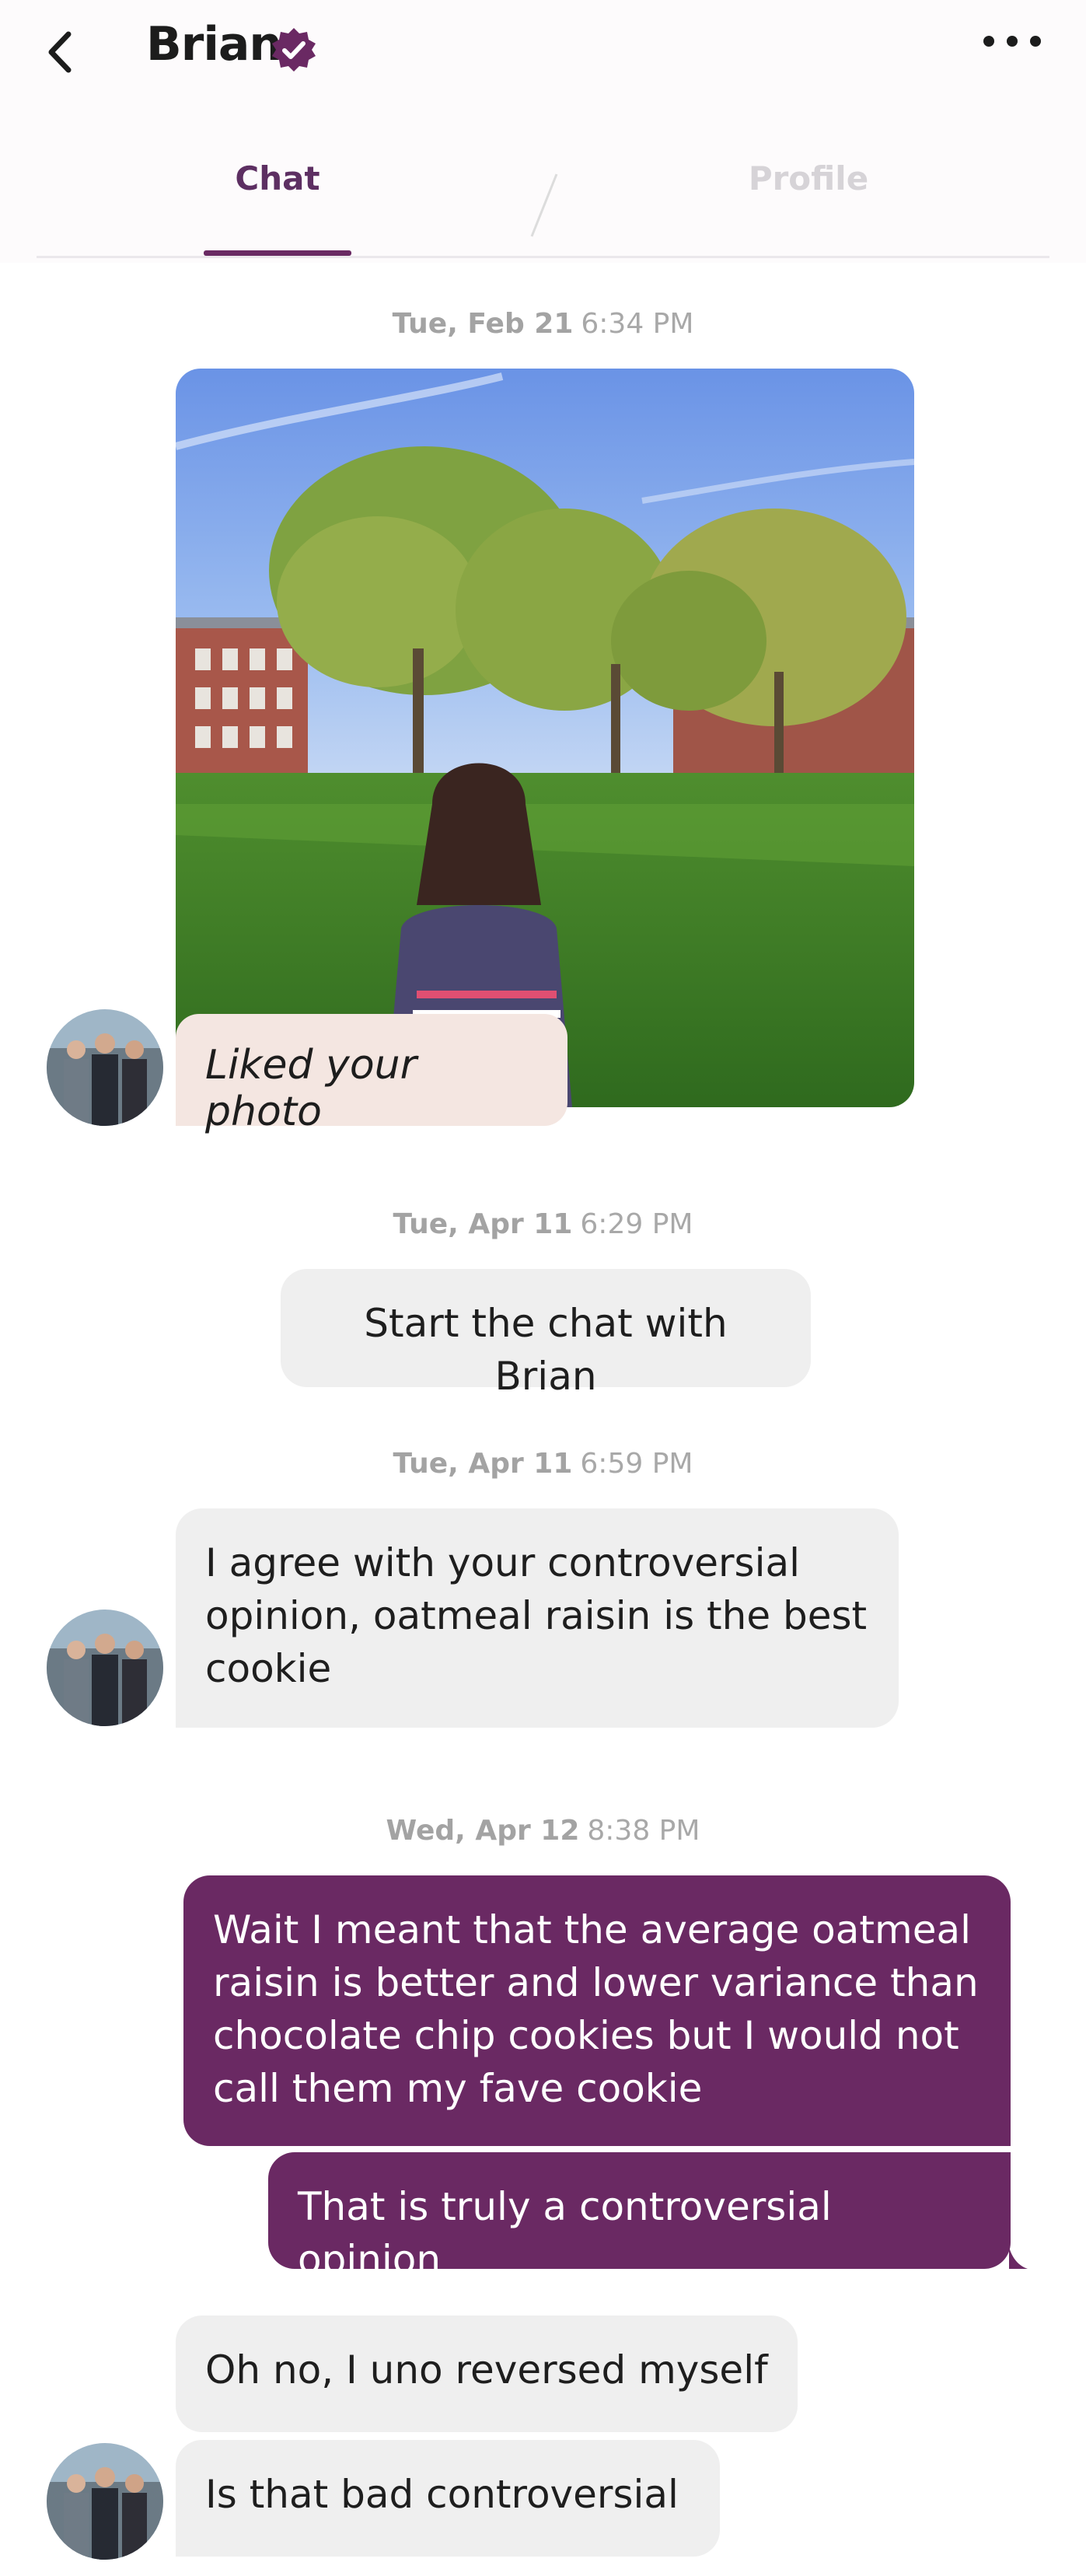 This screenshot has width=1086, height=2576. I want to click on timestamp: Tue, Apr 11 6:59 PM, so click(543, 1464).